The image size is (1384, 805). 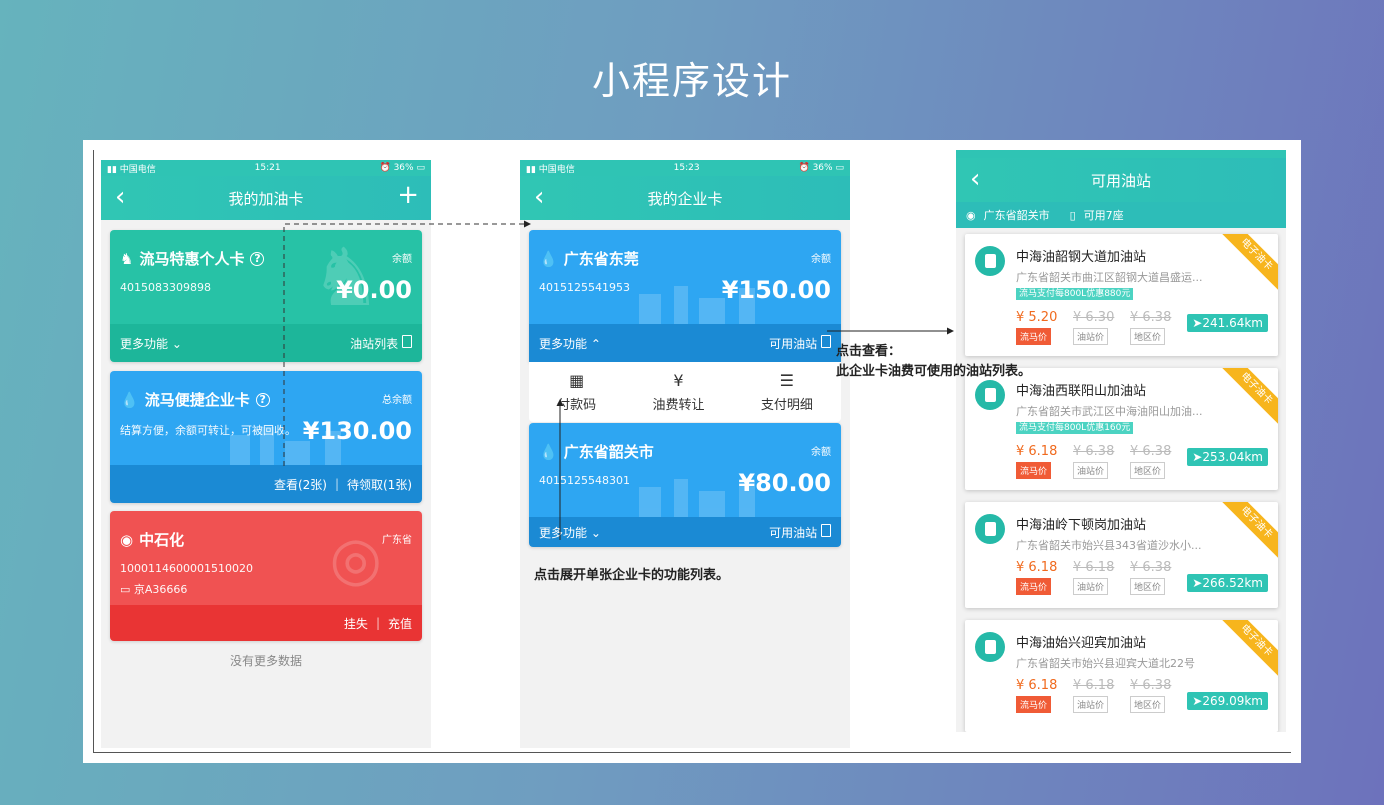 I want to click on promo-badge: 流马支付每800L优惠880元, so click(x=1075, y=294).